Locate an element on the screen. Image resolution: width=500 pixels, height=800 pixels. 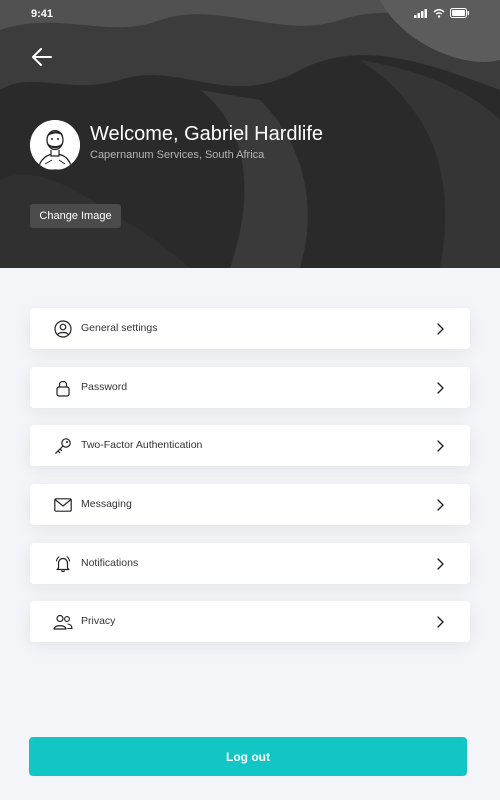
menu-item-general-settings: General settings is located at coordinates (250, 328).